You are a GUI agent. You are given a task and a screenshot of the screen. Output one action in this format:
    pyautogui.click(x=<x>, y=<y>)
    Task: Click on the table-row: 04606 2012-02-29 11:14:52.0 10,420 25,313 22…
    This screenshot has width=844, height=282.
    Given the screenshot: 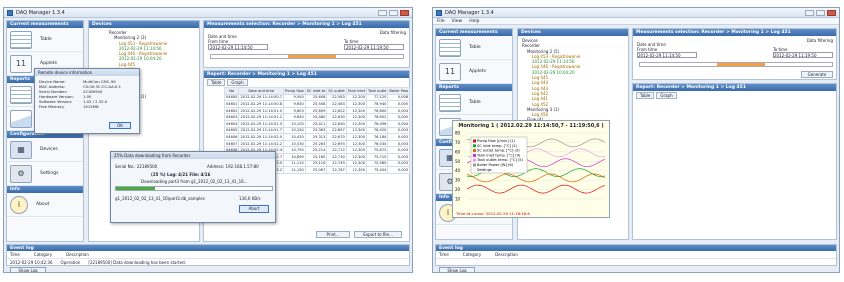 What is the action you would take?
    pyautogui.click(x=317, y=137)
    